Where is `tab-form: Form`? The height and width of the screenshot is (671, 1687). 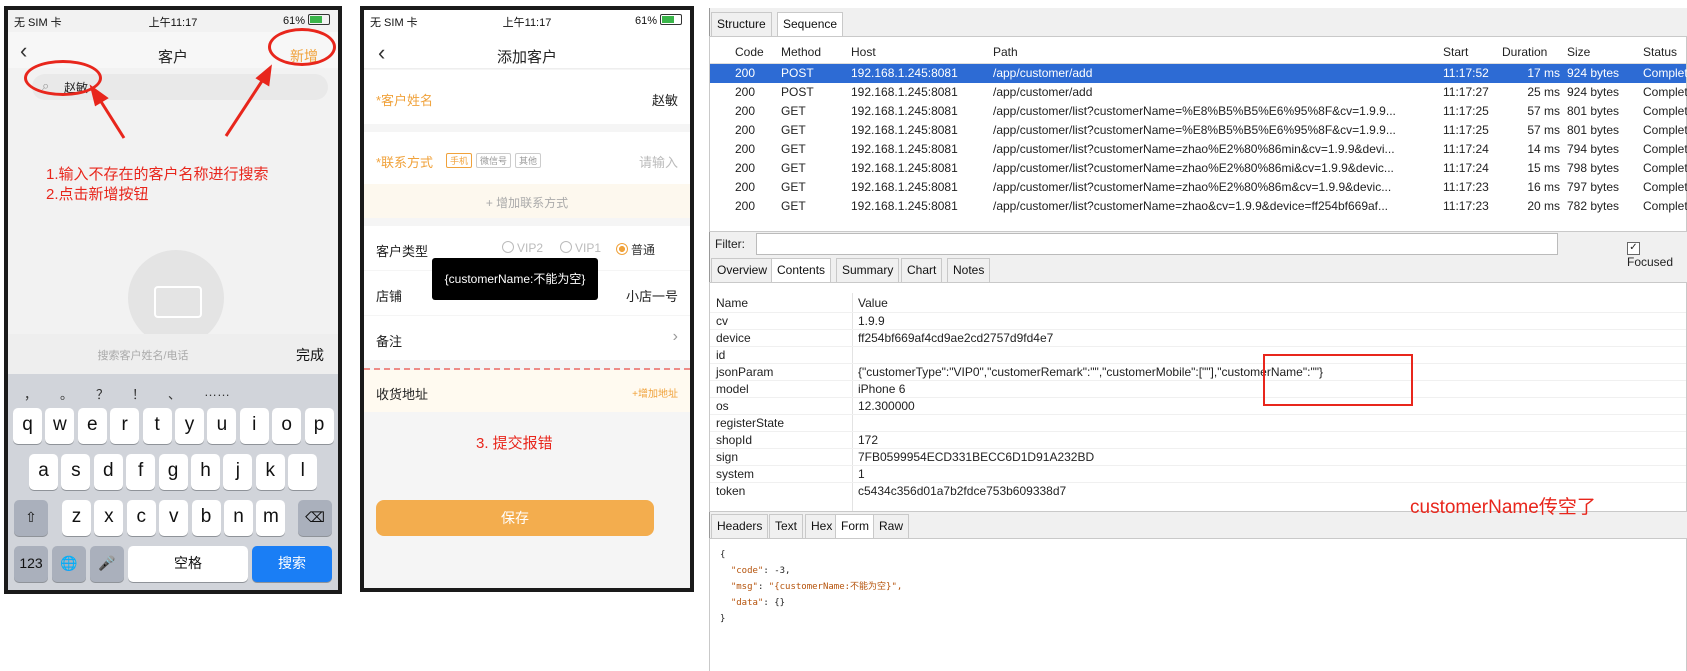
tab-form: Form is located at coordinates (855, 526).